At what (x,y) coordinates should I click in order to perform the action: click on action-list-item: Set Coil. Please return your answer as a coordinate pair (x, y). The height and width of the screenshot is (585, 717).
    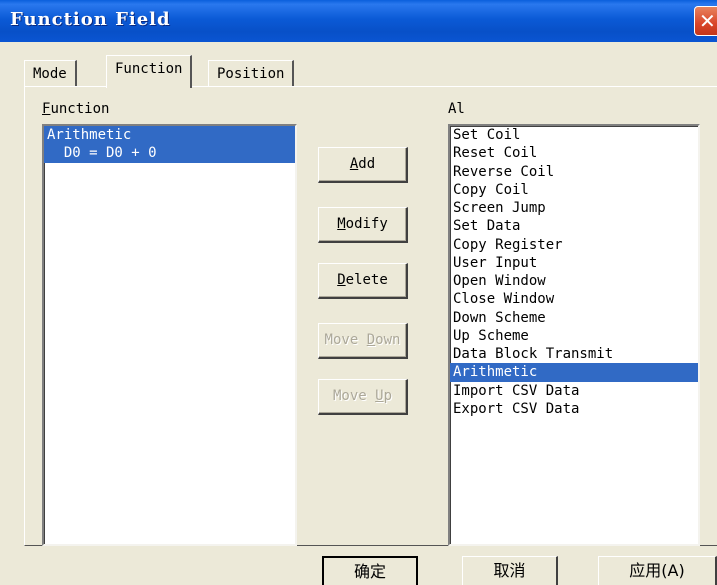
    Looking at the image, I should click on (574, 135).